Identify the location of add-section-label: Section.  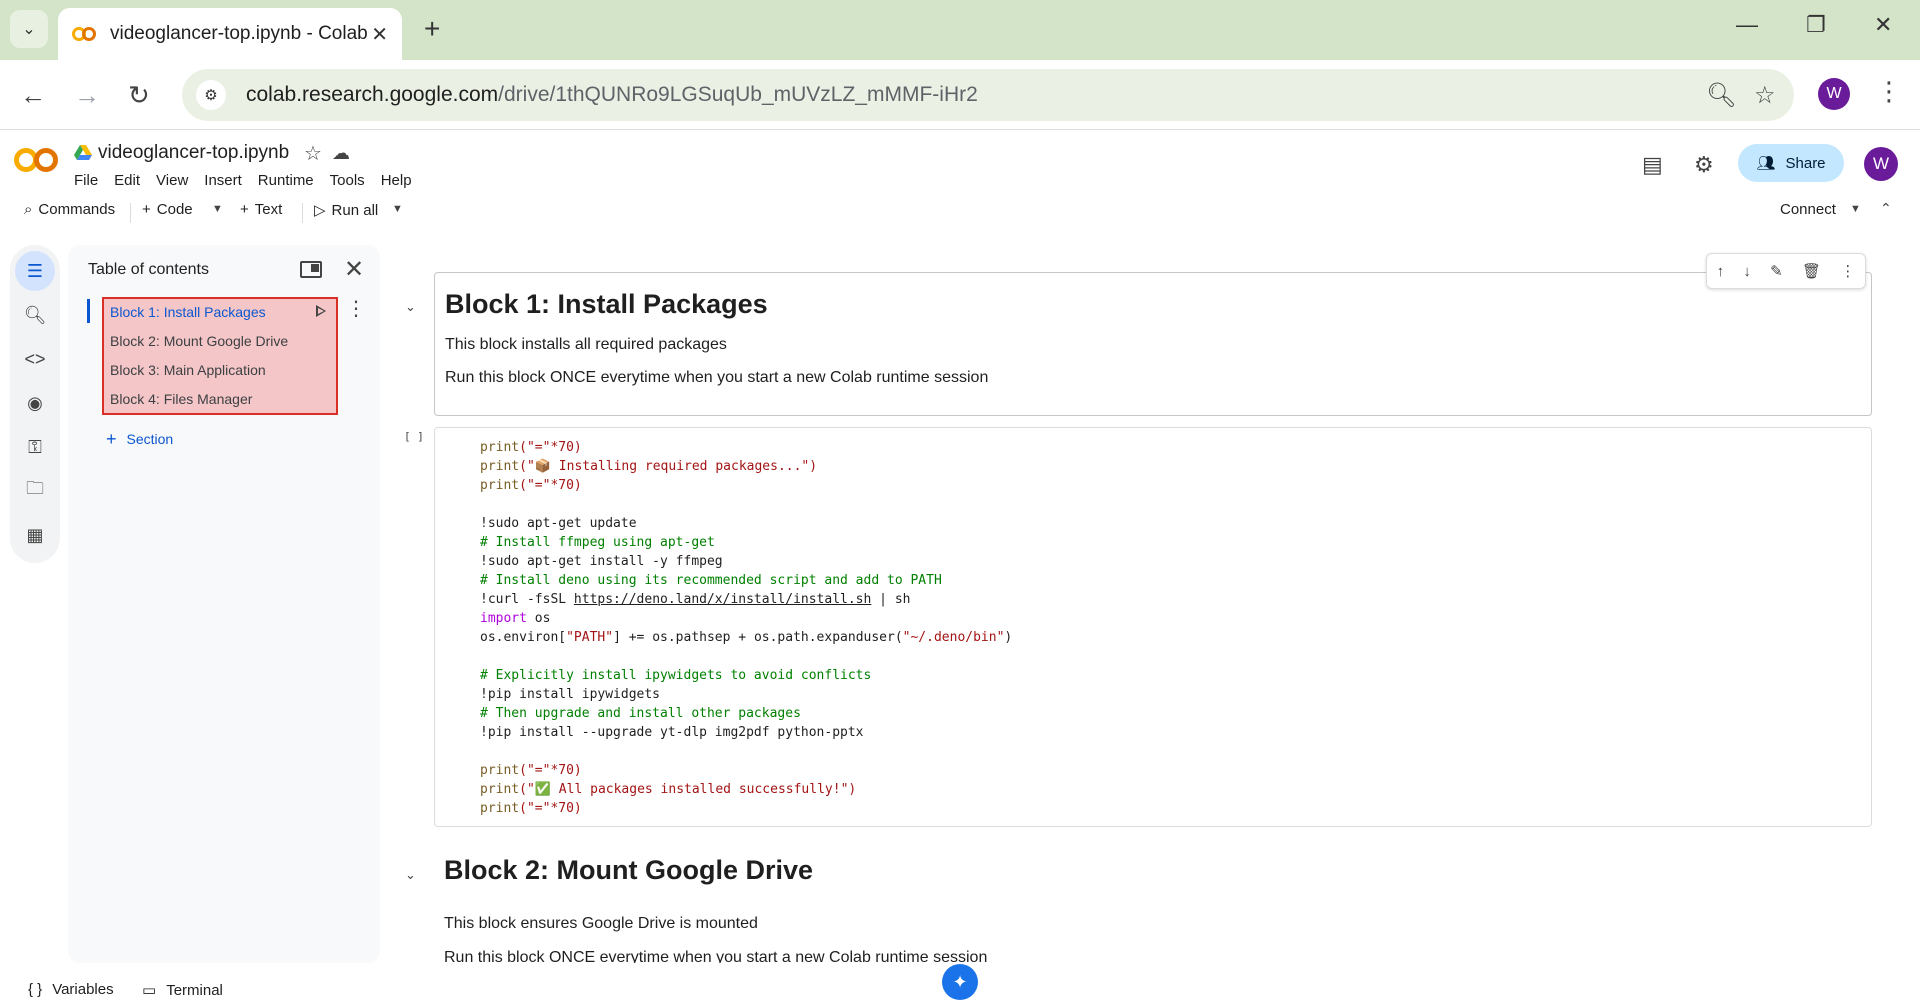
(150, 439).